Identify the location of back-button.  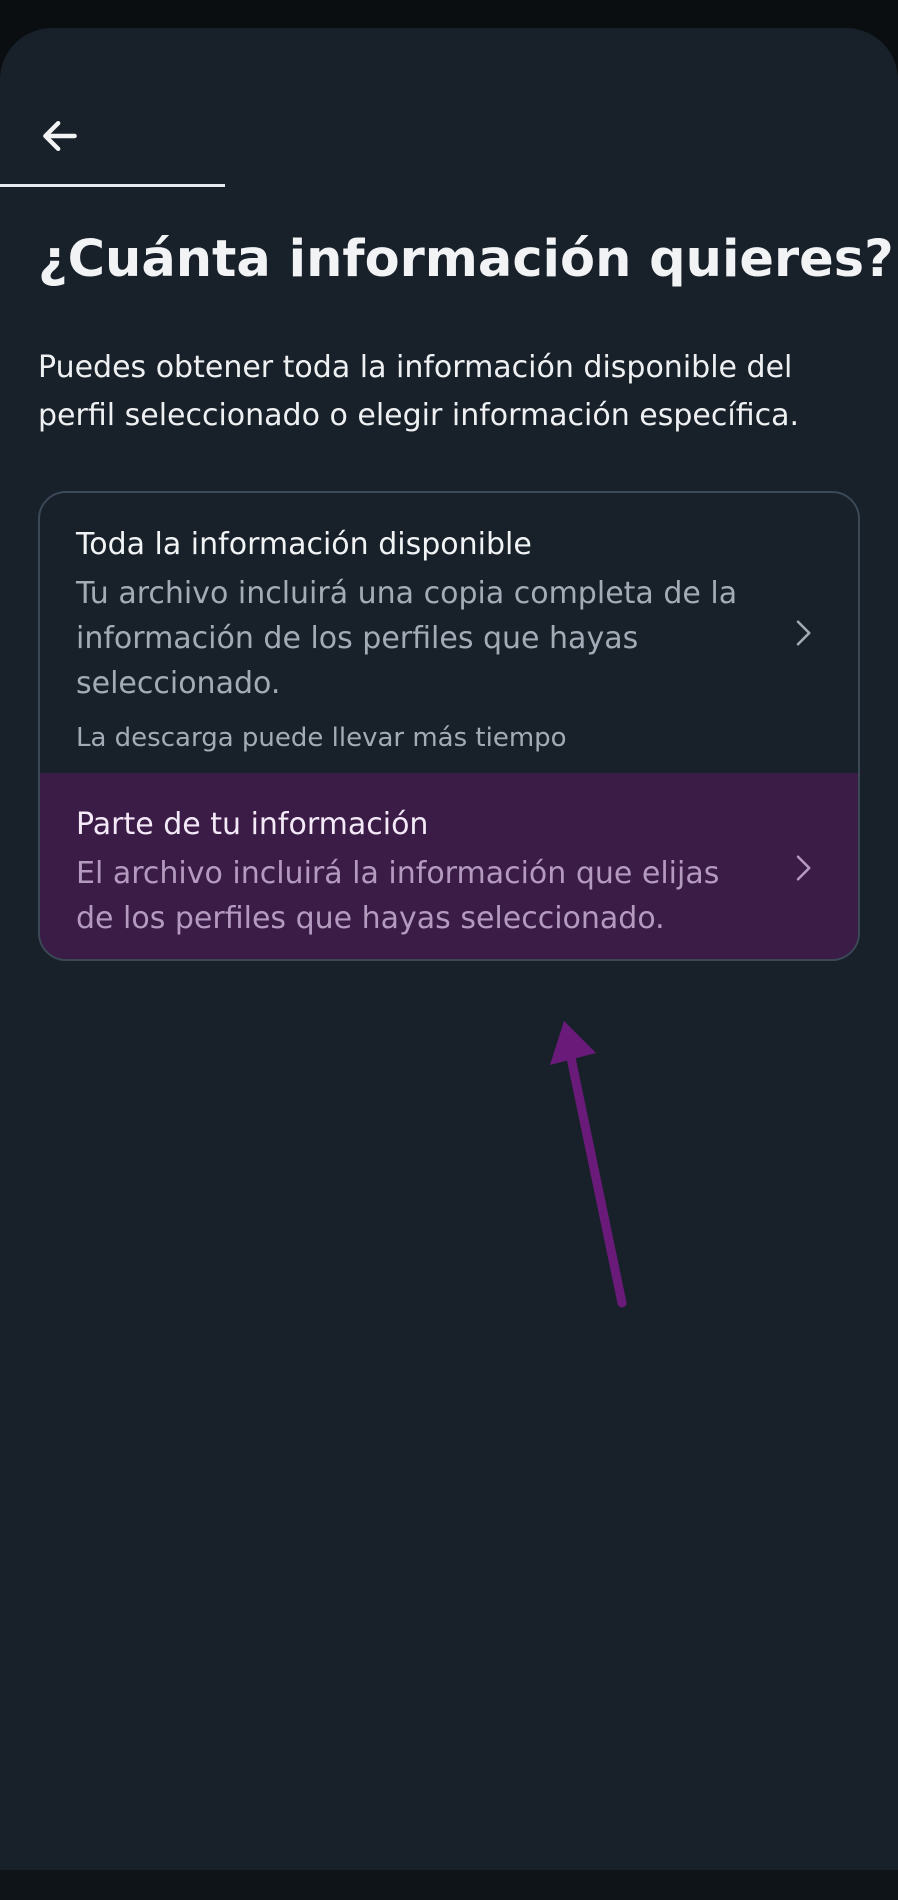
(60, 136).